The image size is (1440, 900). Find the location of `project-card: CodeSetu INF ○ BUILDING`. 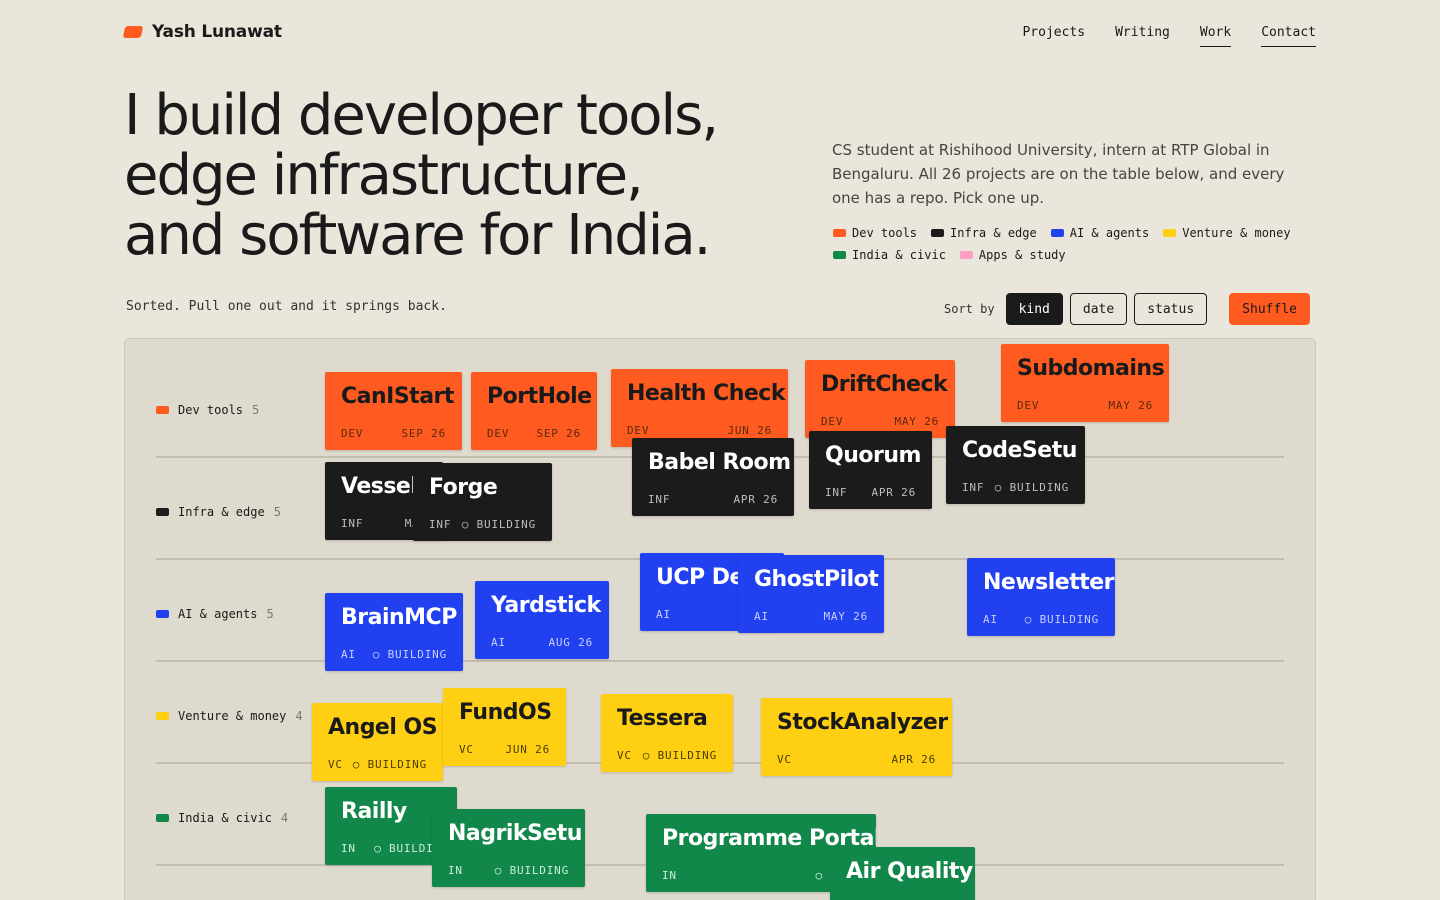

project-card: CodeSetu INF ○ BUILDING is located at coordinates (1015, 465).